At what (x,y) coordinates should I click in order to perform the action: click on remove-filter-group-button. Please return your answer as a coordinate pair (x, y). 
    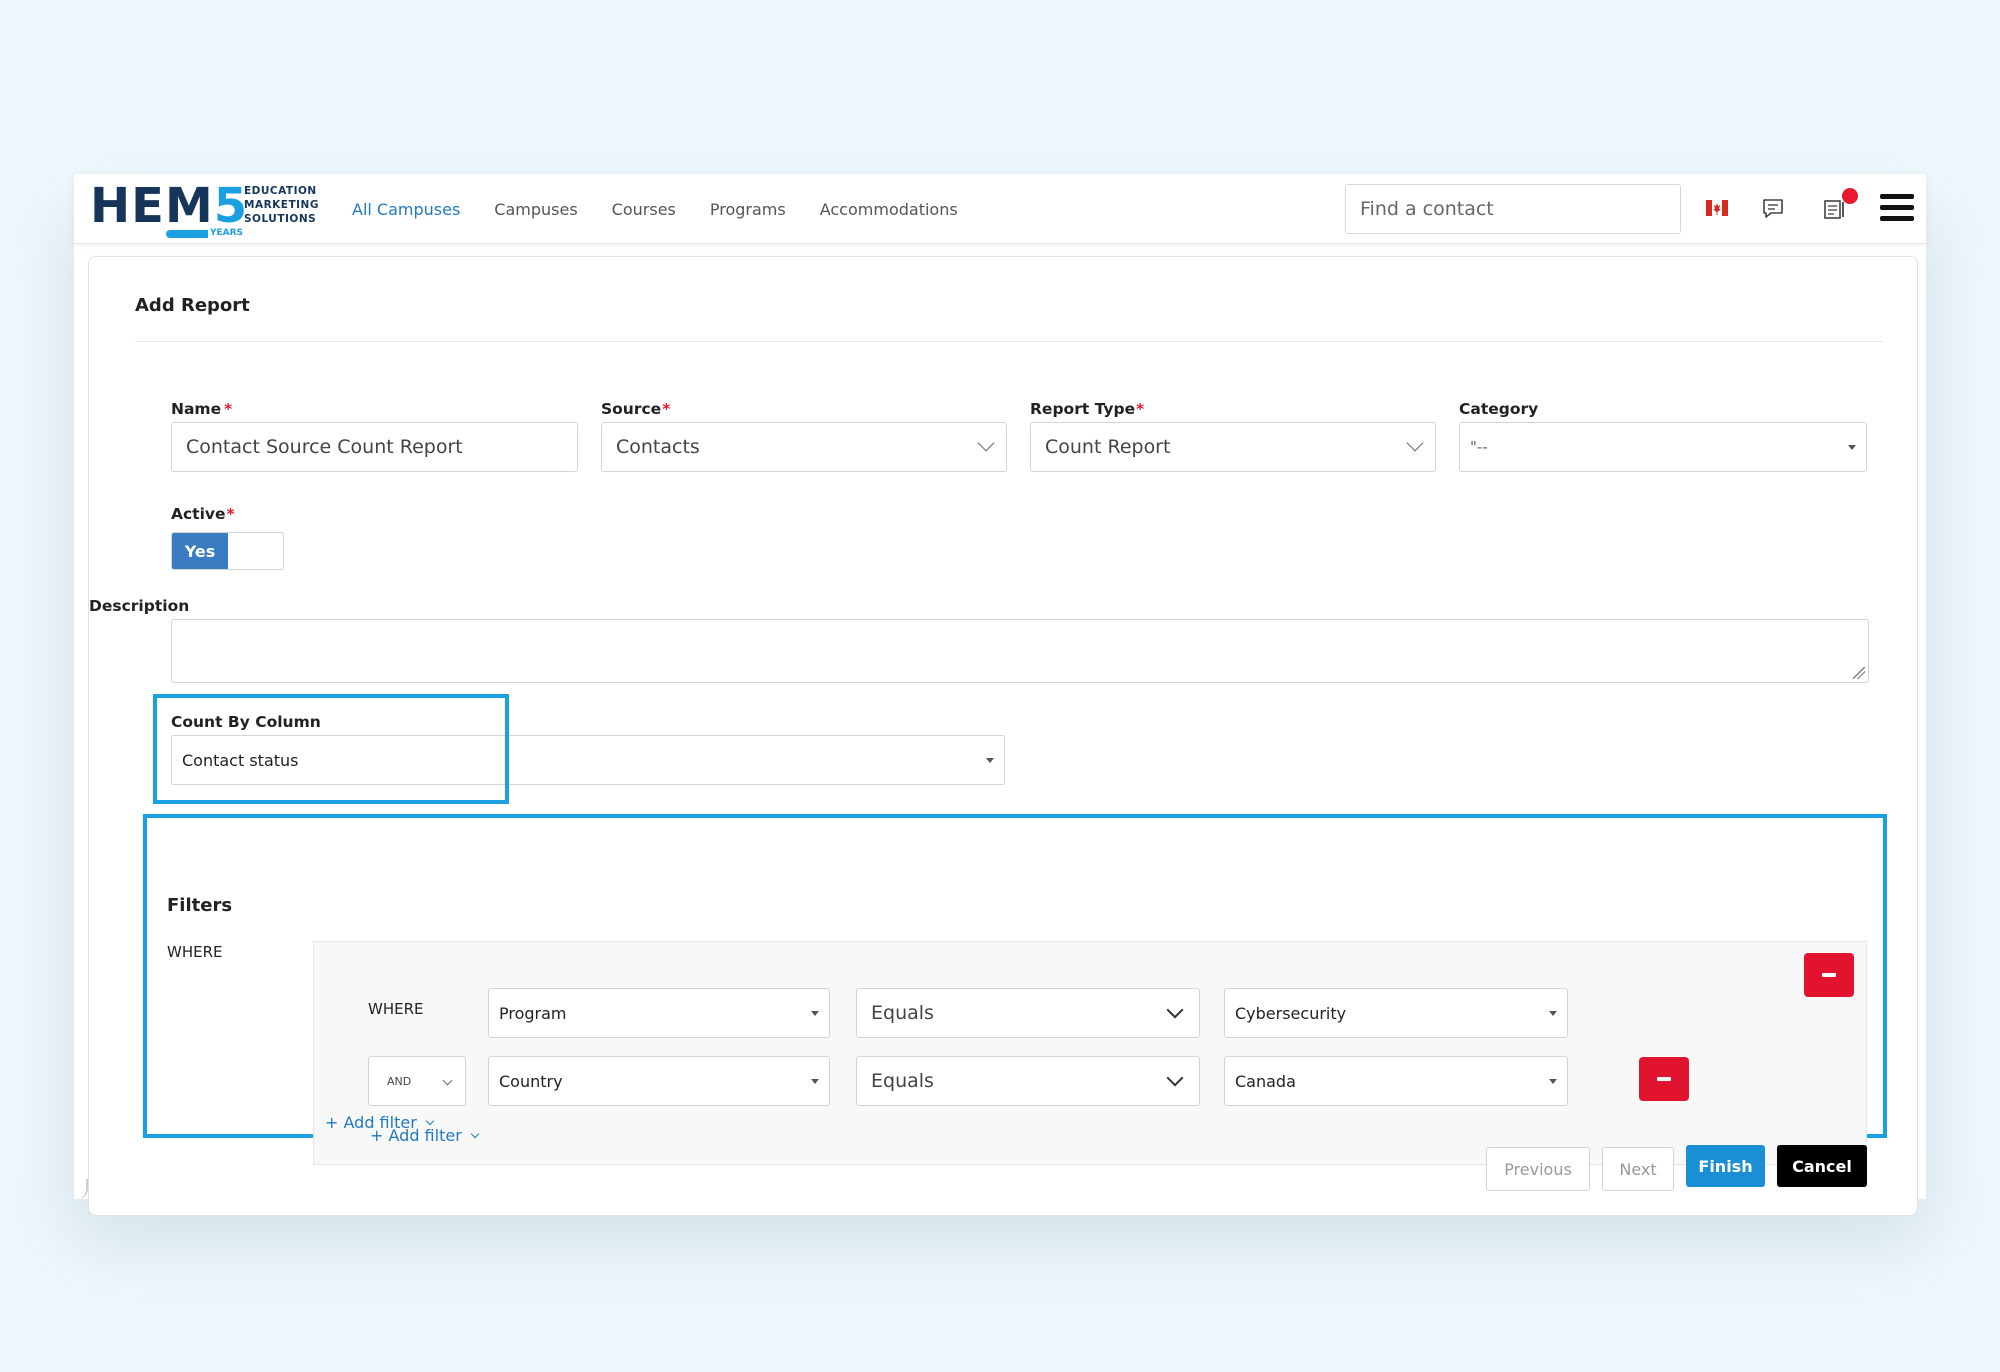
    Looking at the image, I should click on (1829, 975).